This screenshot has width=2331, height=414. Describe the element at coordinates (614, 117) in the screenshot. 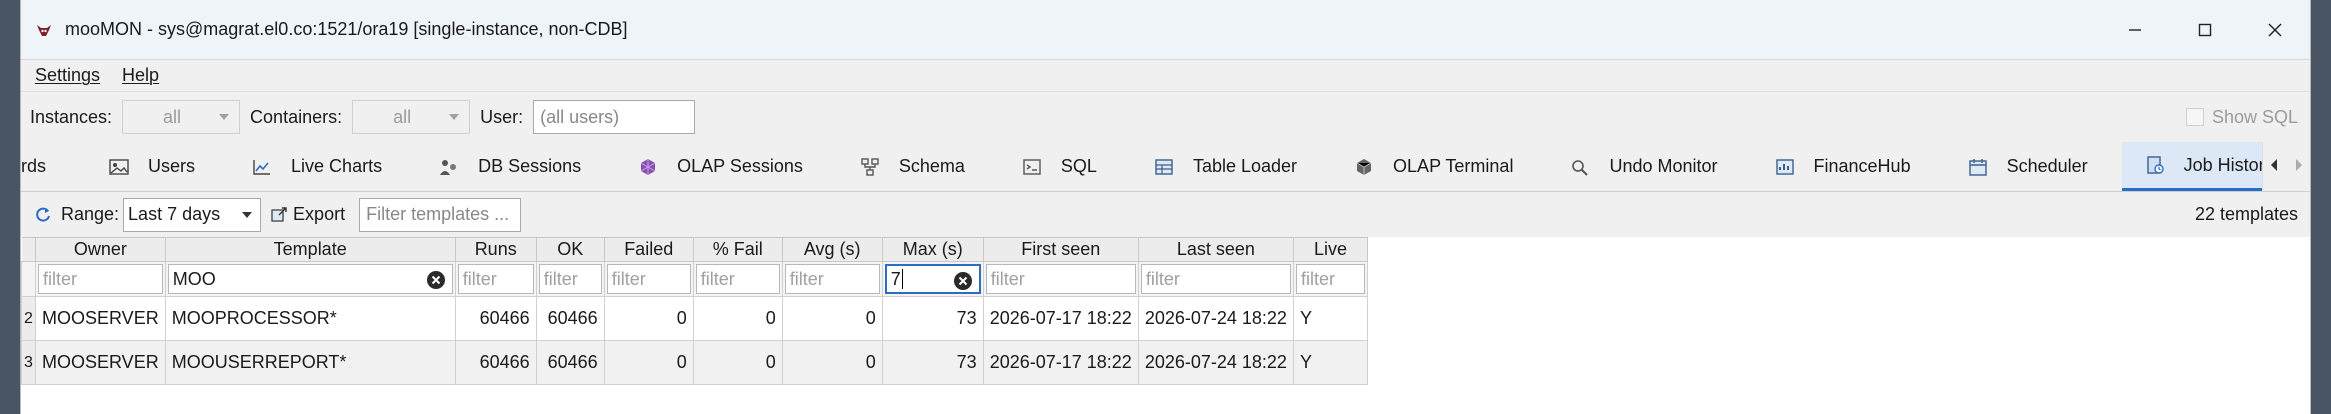

I see `user-input: (all users)` at that location.